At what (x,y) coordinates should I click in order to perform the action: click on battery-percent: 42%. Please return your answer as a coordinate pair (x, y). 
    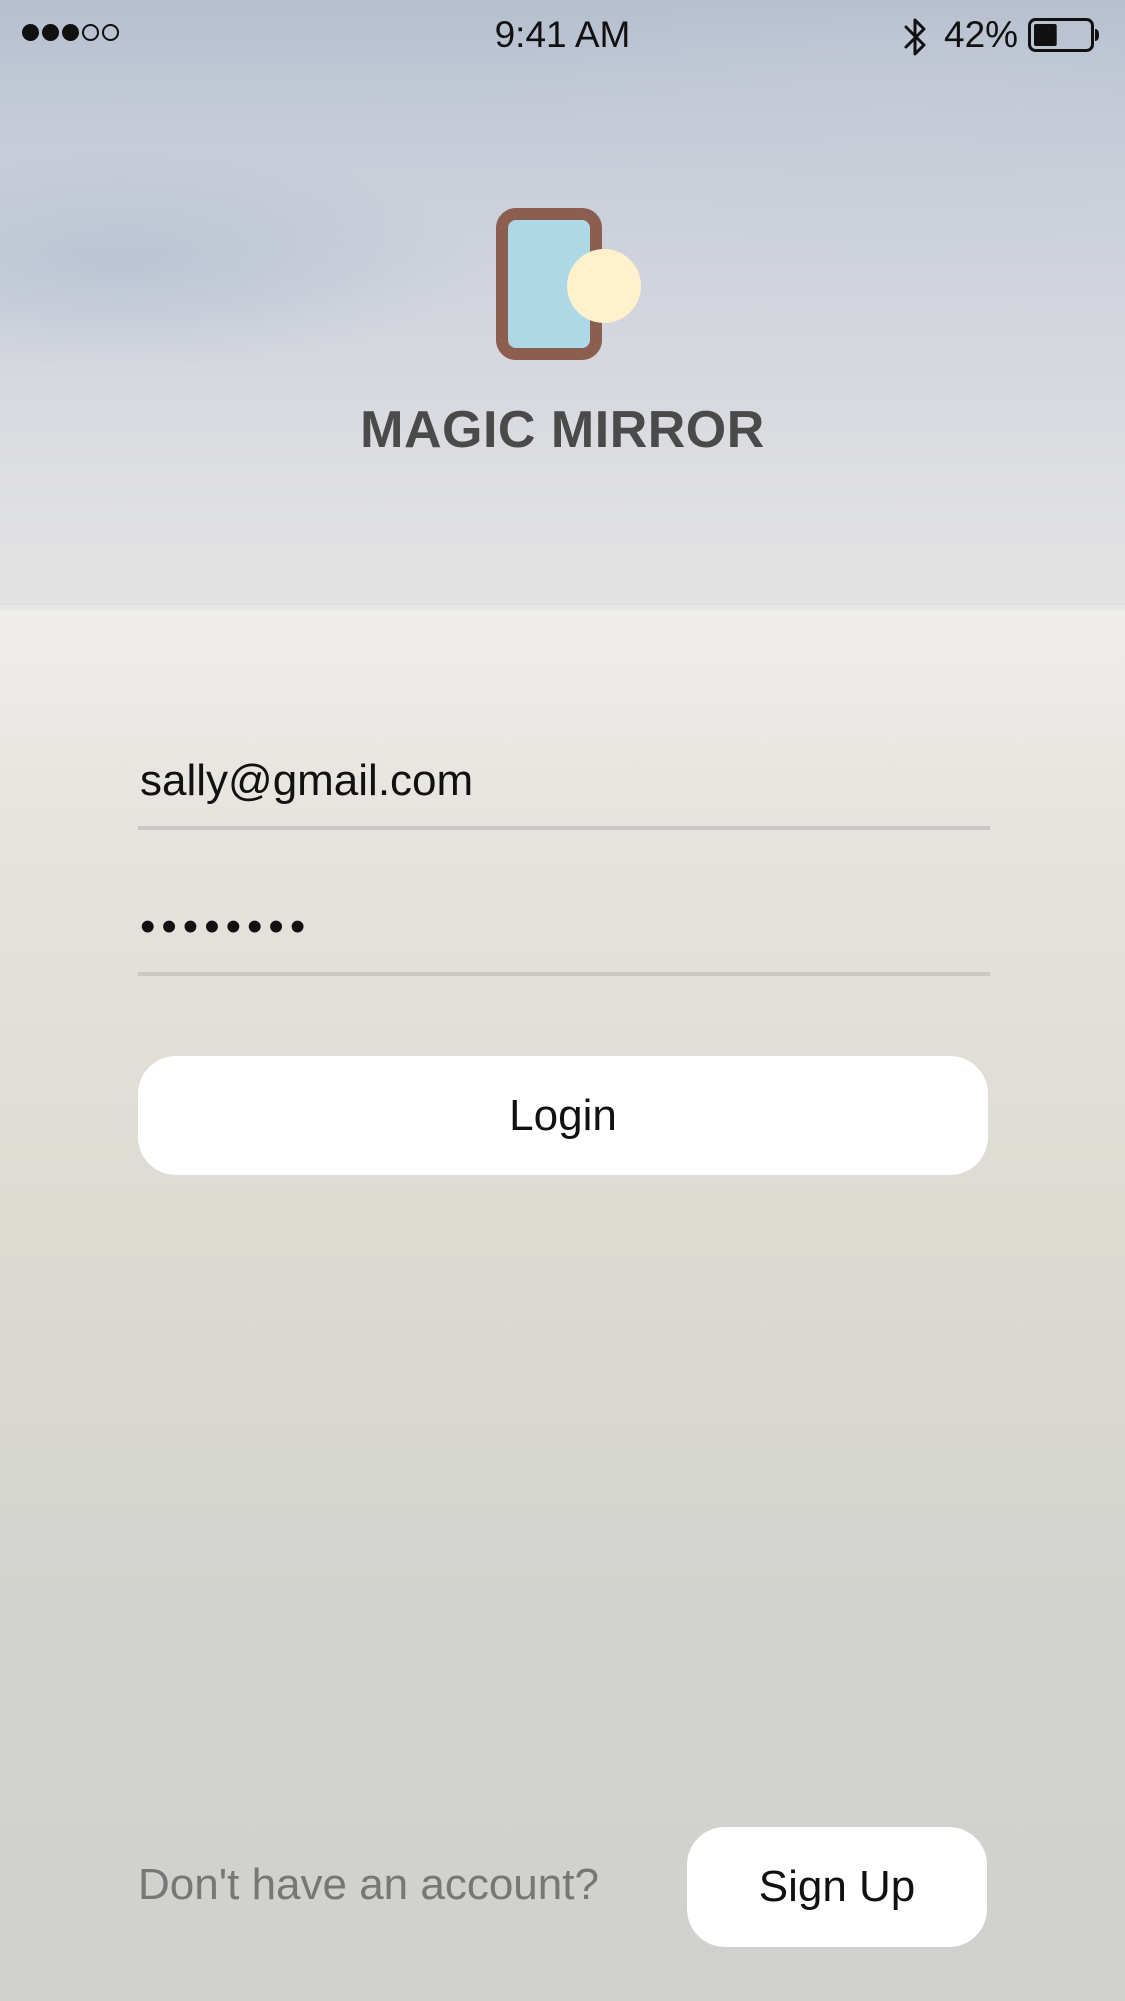
    Looking at the image, I should click on (981, 34).